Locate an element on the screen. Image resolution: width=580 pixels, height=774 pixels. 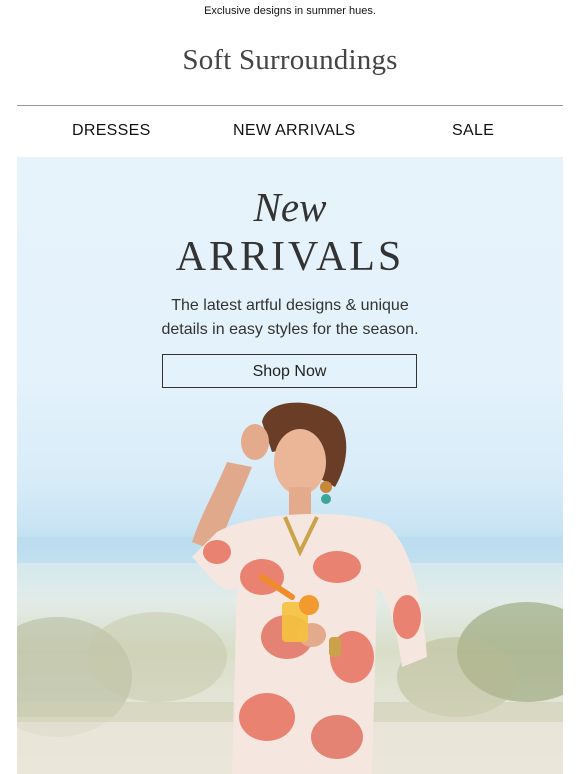
header-divider is located at coordinates (290, 105).